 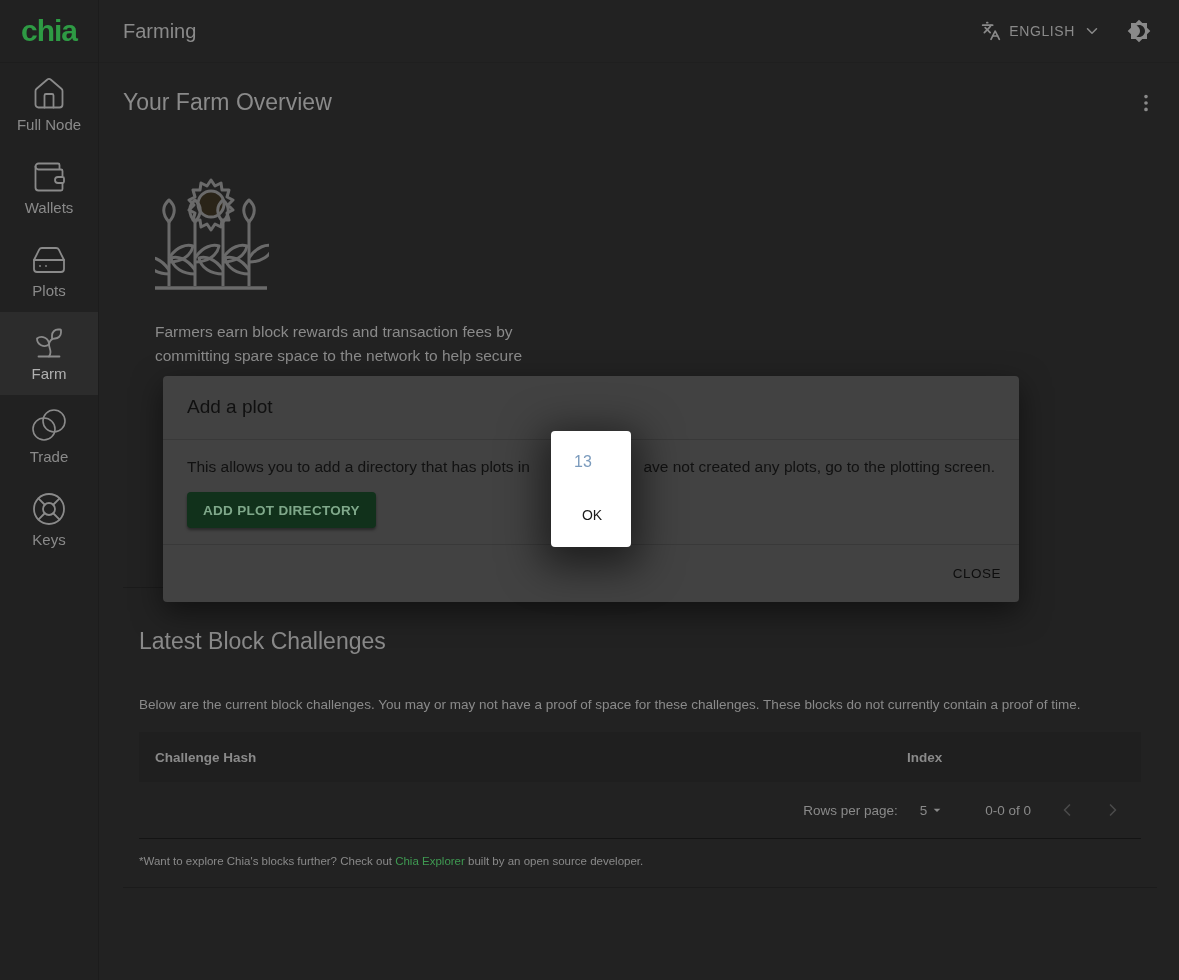 What do you see at coordinates (49, 426) in the screenshot?
I see `circles-icon` at bounding box center [49, 426].